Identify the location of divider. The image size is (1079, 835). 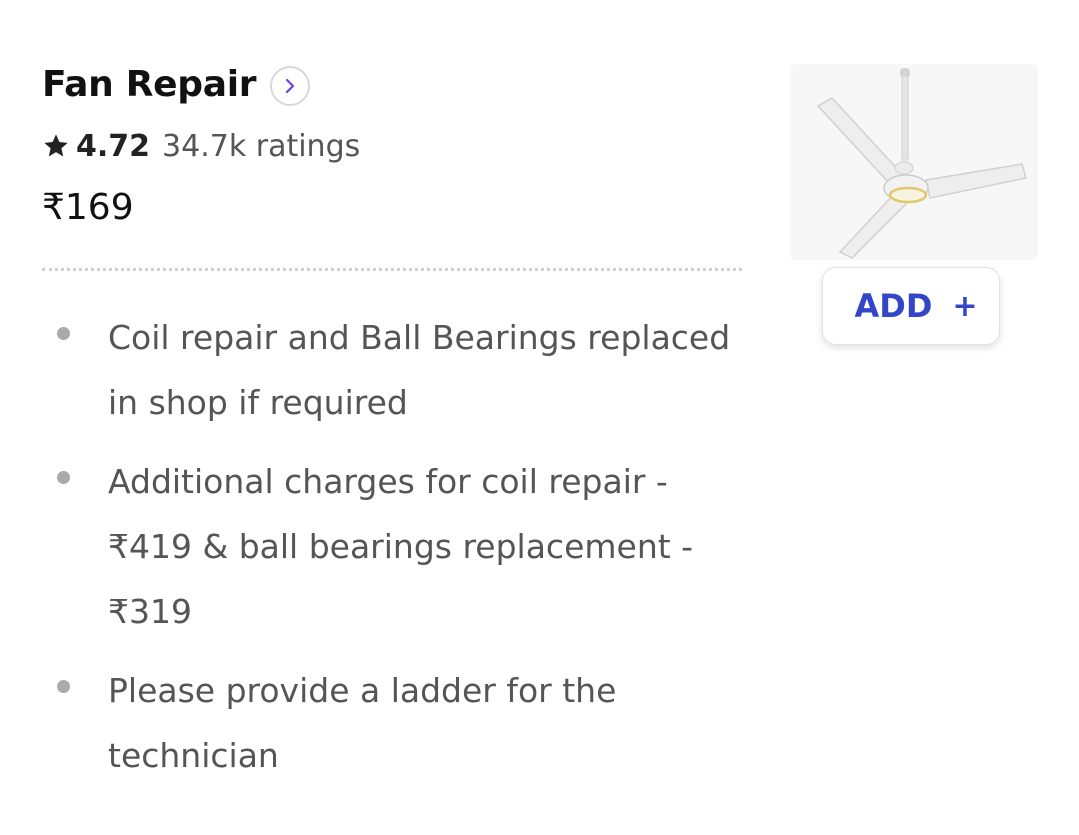
(392, 269).